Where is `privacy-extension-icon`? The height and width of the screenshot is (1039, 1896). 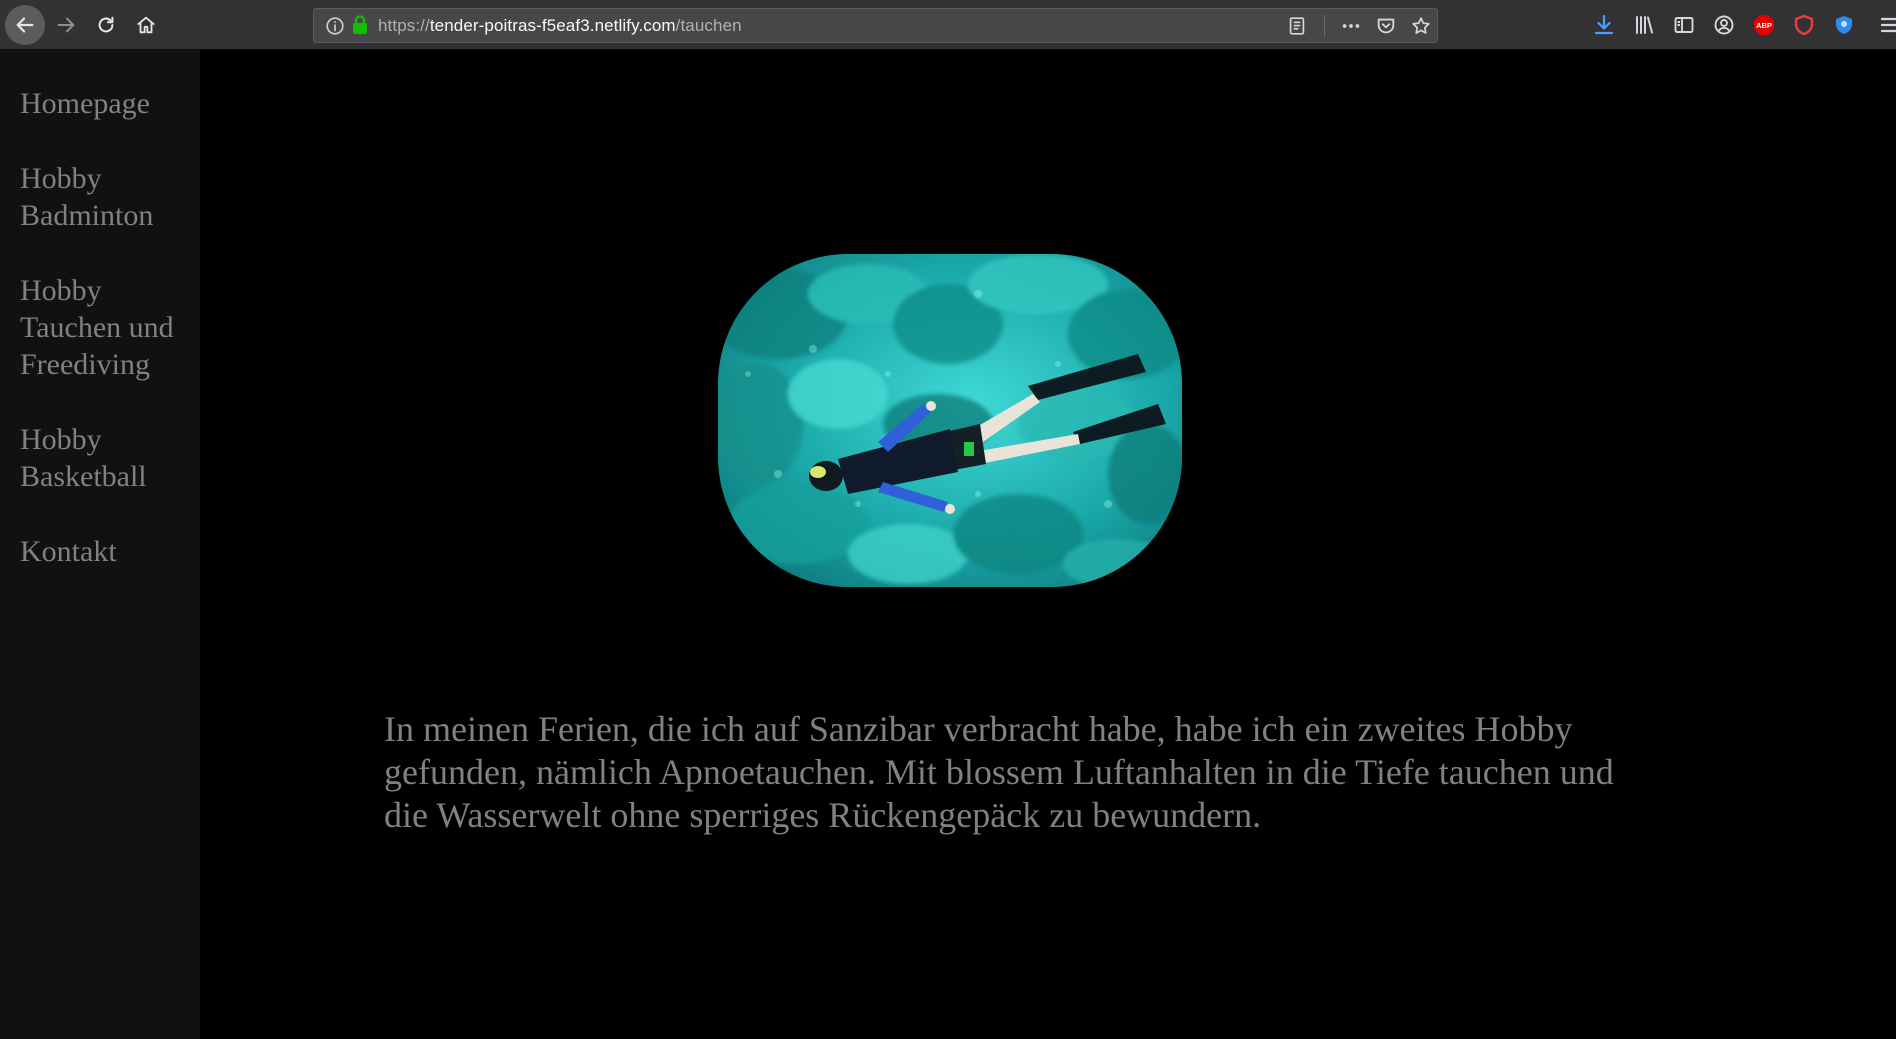
privacy-extension-icon is located at coordinates (1844, 25).